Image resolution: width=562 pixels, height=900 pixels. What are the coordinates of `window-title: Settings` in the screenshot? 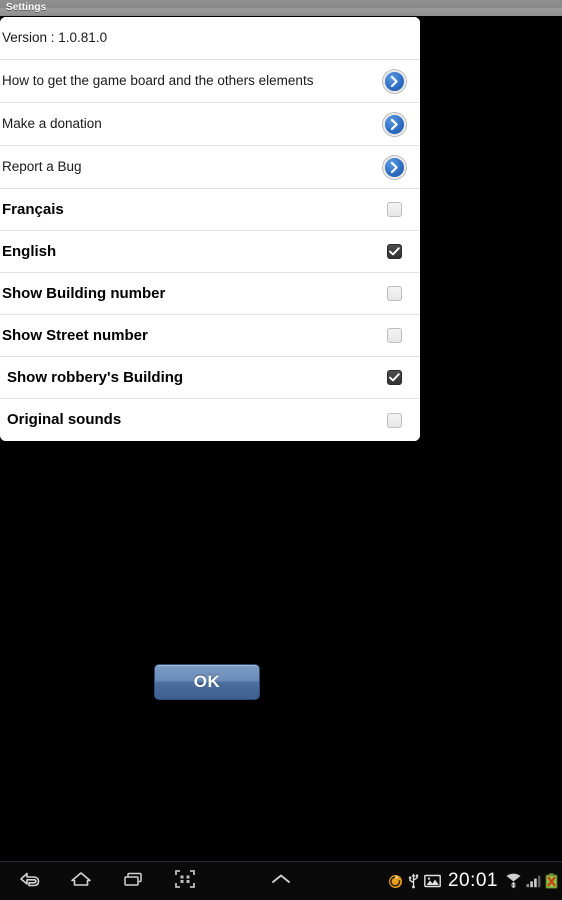 It's located at (26, 7).